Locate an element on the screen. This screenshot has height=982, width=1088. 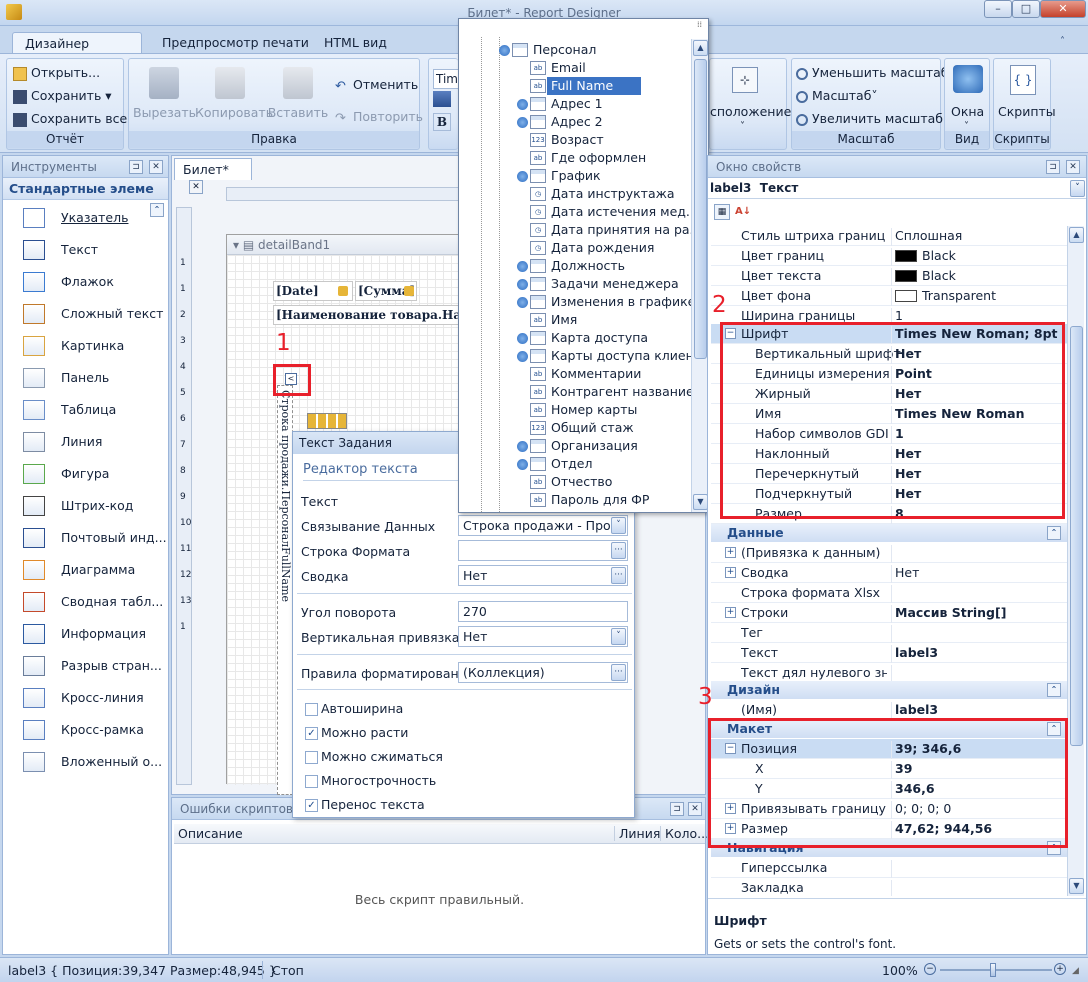
field-product-name: [Наименование товара.Наимен is located at coordinates (373, 315).